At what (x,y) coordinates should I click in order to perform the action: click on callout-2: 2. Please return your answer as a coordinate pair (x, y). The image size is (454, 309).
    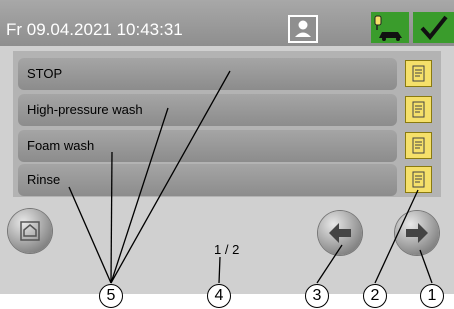
    Looking at the image, I should click on (375, 296).